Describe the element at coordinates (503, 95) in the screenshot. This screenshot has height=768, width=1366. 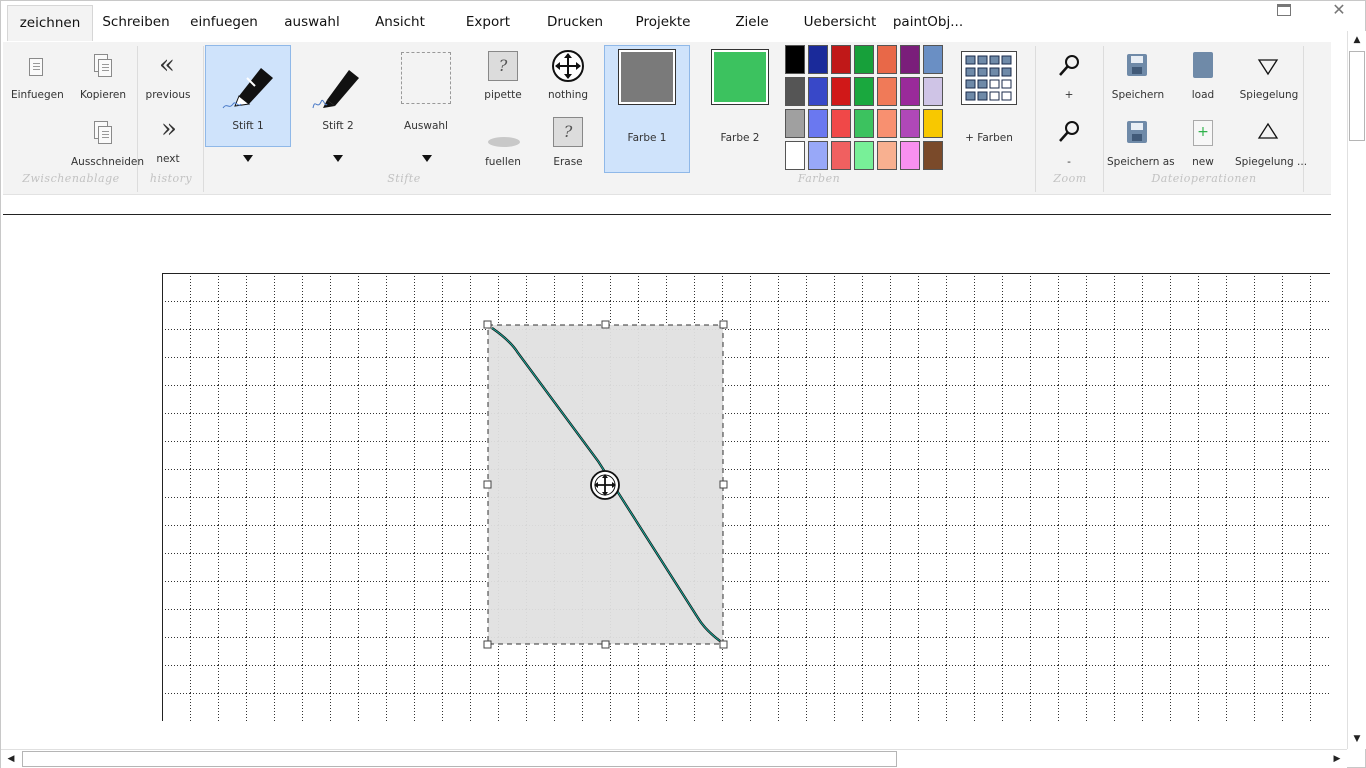
I see `pipette-button: pipette` at that location.